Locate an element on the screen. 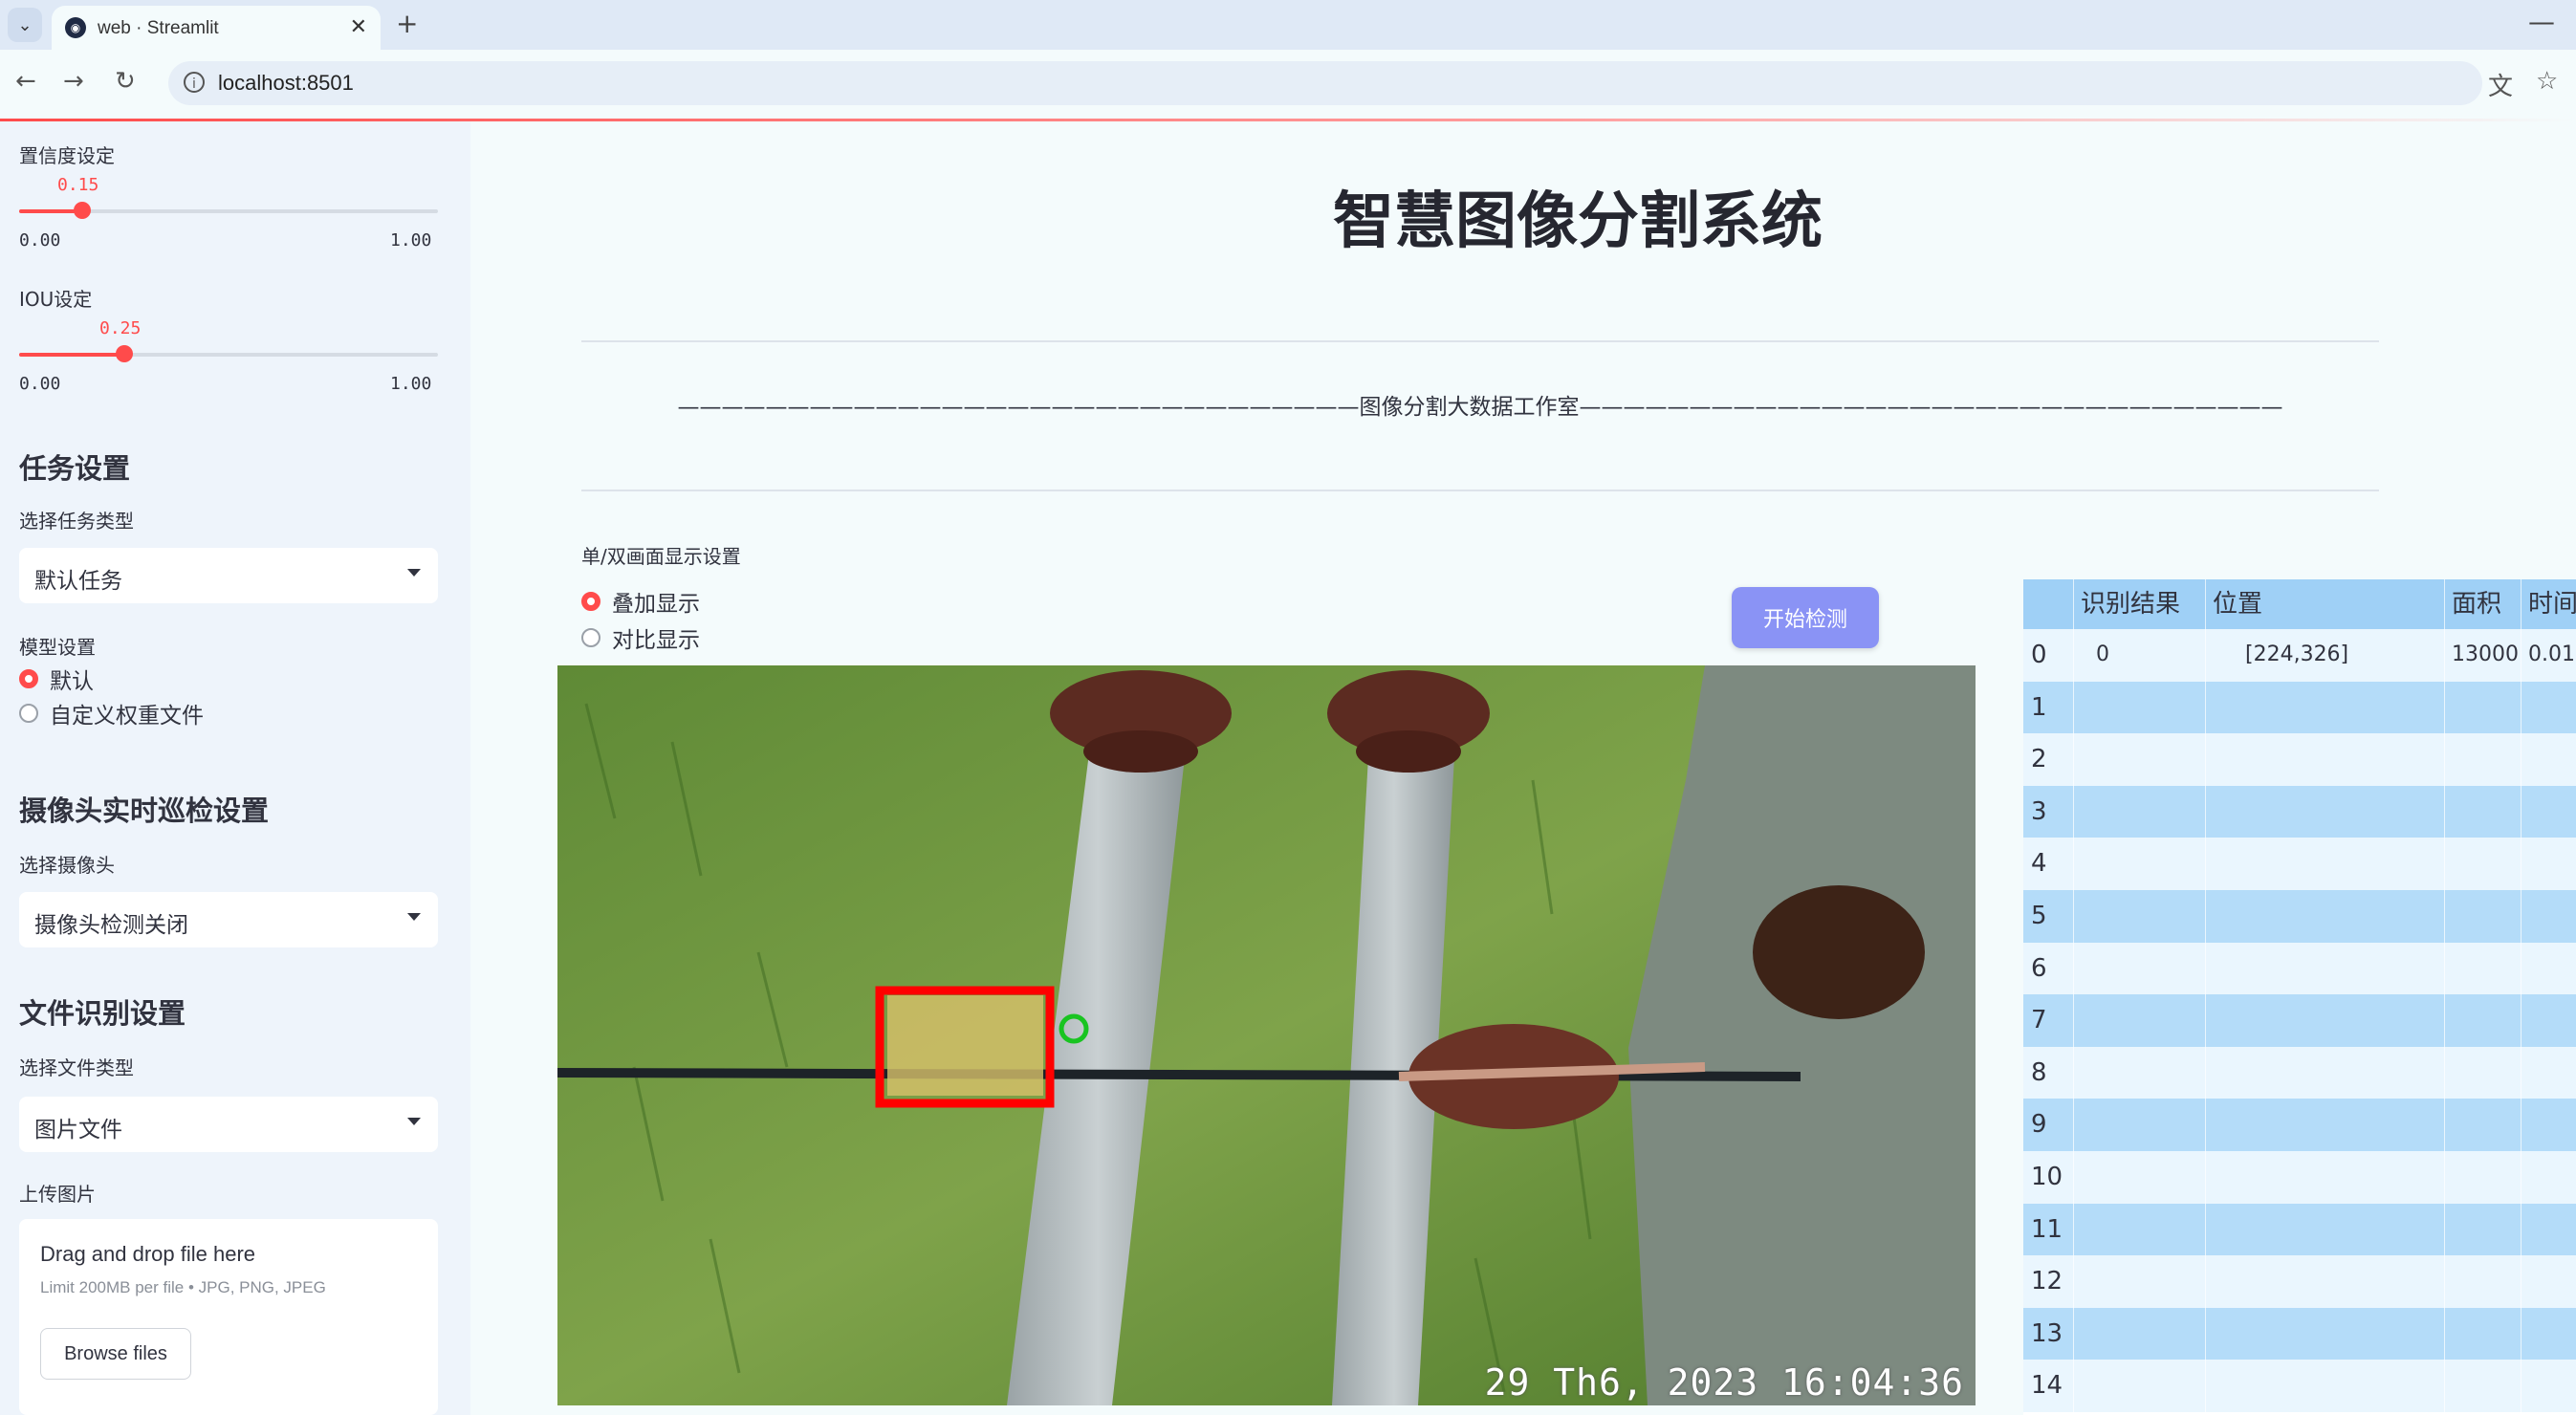  table-header-result: 识别结果 is located at coordinates (2139, 604).